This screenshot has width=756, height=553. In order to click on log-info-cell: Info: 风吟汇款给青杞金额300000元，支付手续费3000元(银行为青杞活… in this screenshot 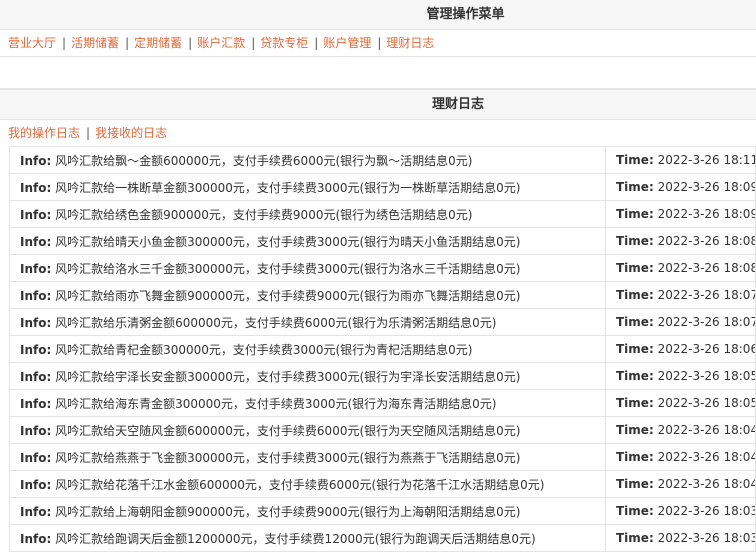, I will do `click(307, 349)`.